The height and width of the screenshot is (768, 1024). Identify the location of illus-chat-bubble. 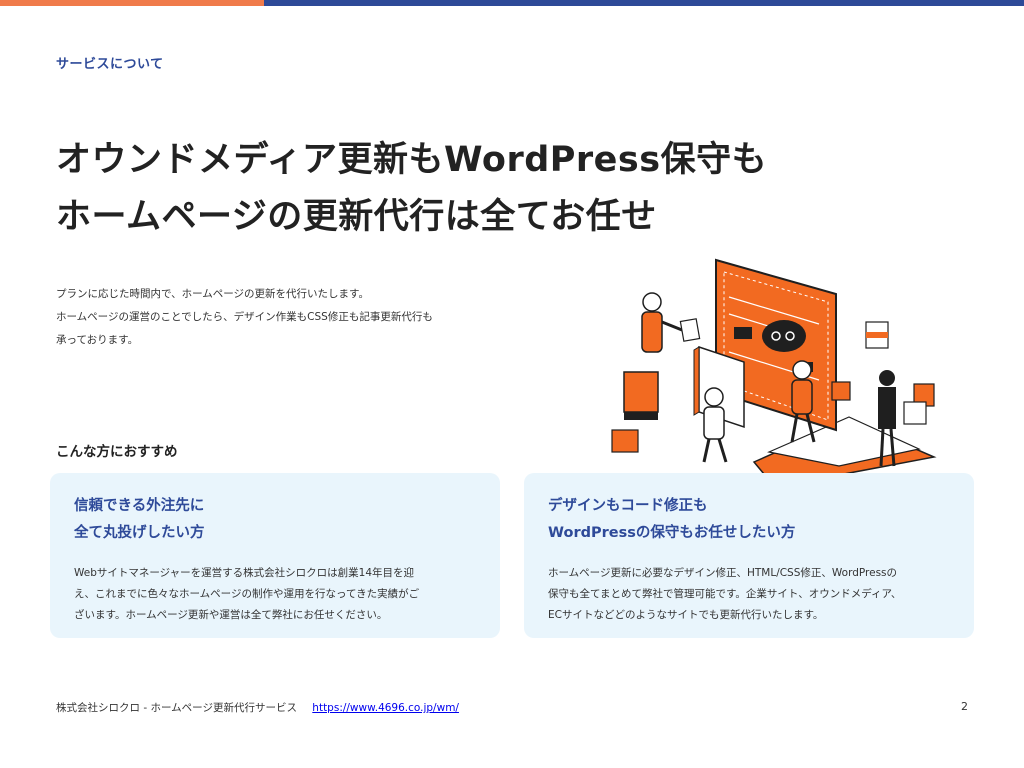
(784, 336).